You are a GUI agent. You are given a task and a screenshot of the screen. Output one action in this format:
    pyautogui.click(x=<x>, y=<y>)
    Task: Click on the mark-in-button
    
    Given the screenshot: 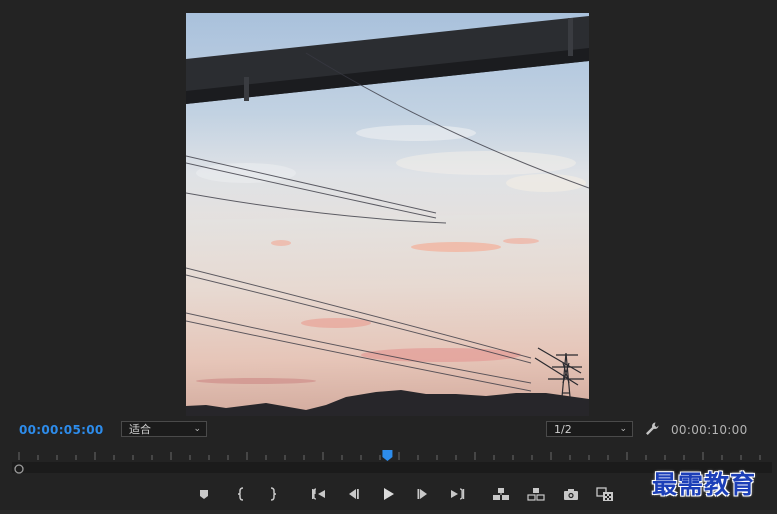 What is the action you would take?
    pyautogui.click(x=241, y=494)
    